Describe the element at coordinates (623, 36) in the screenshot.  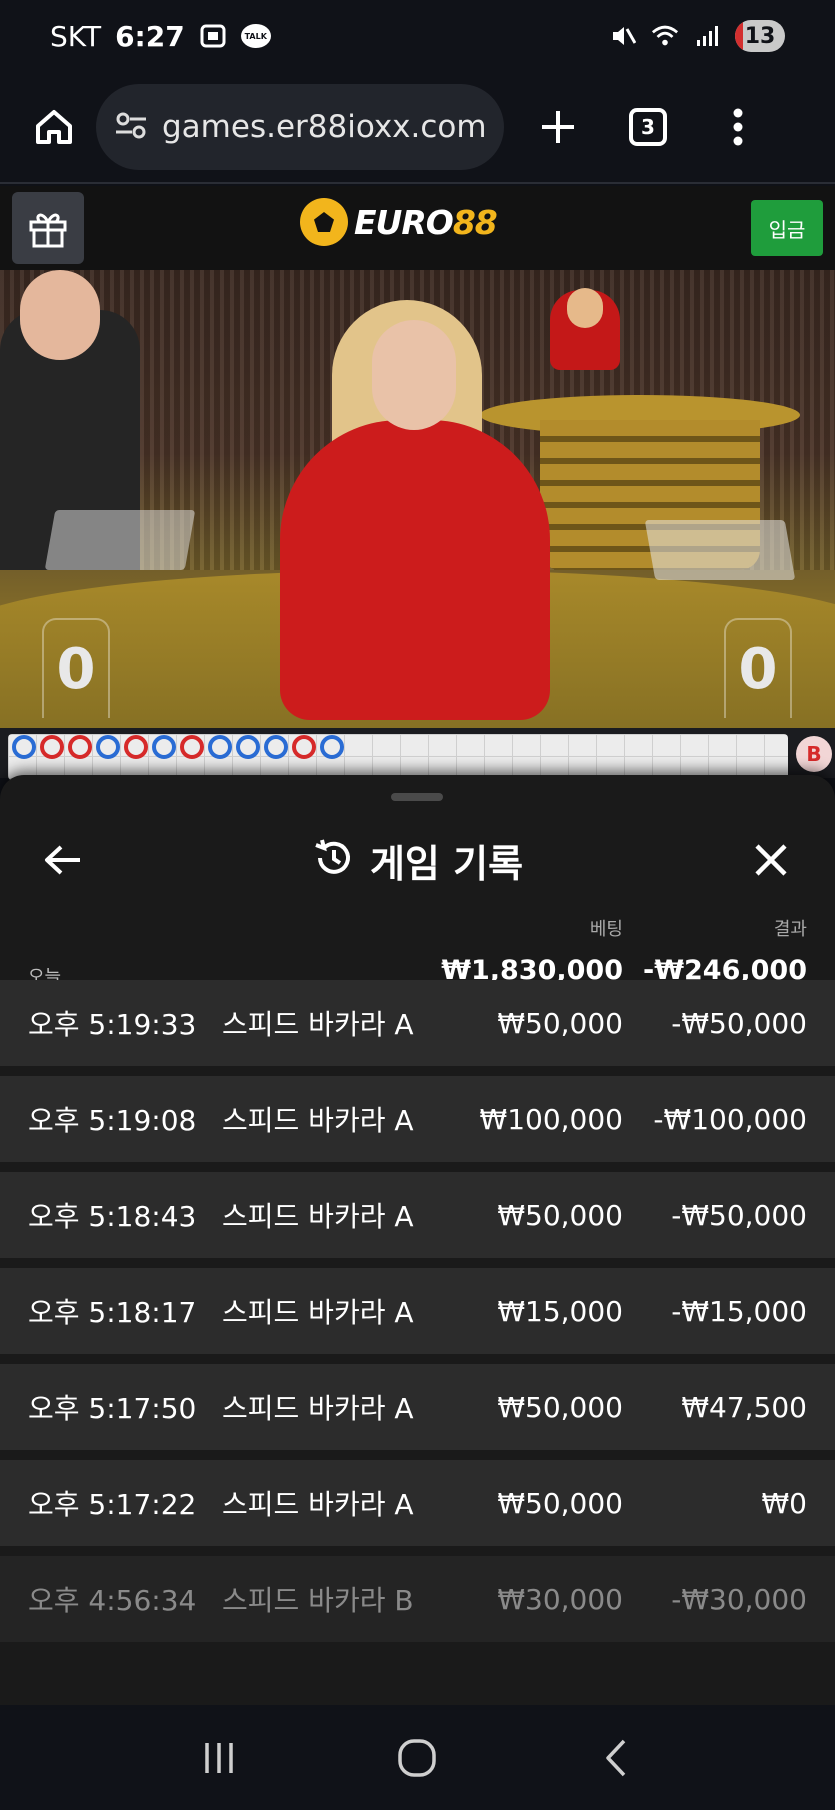
I see `mute-icon` at that location.